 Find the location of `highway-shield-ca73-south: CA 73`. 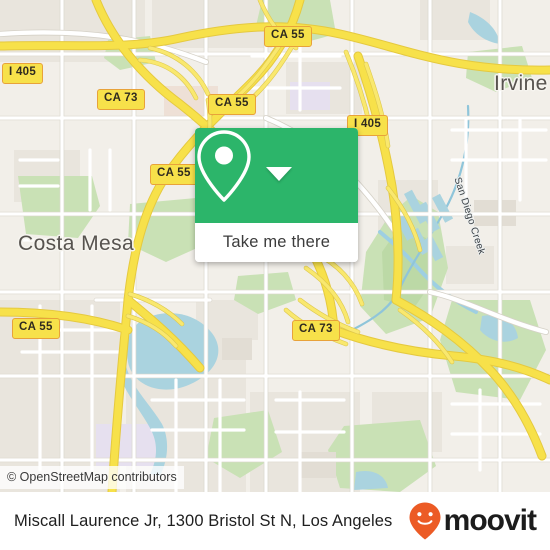

highway-shield-ca73-south: CA 73 is located at coordinates (316, 330).